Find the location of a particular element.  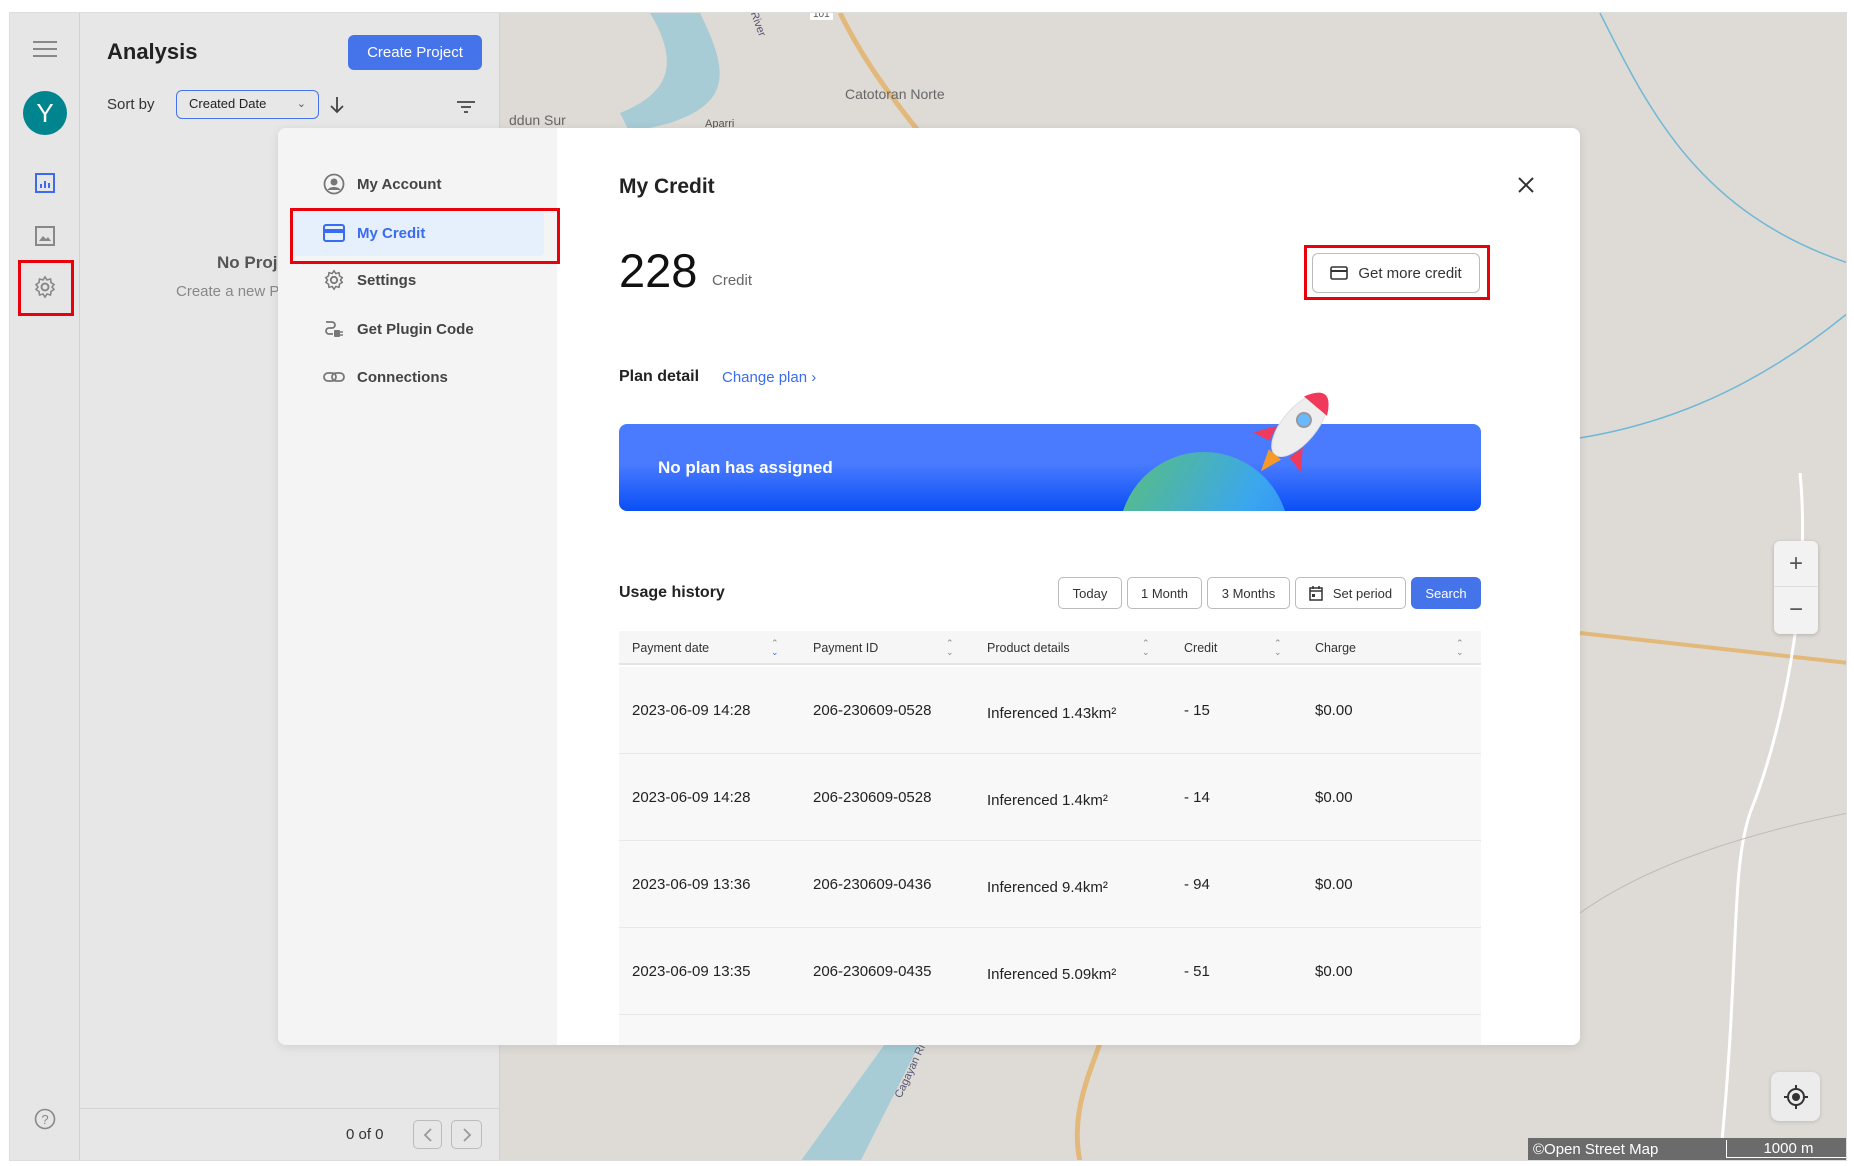

sort-select: Created Date ⌄ is located at coordinates (247, 104).